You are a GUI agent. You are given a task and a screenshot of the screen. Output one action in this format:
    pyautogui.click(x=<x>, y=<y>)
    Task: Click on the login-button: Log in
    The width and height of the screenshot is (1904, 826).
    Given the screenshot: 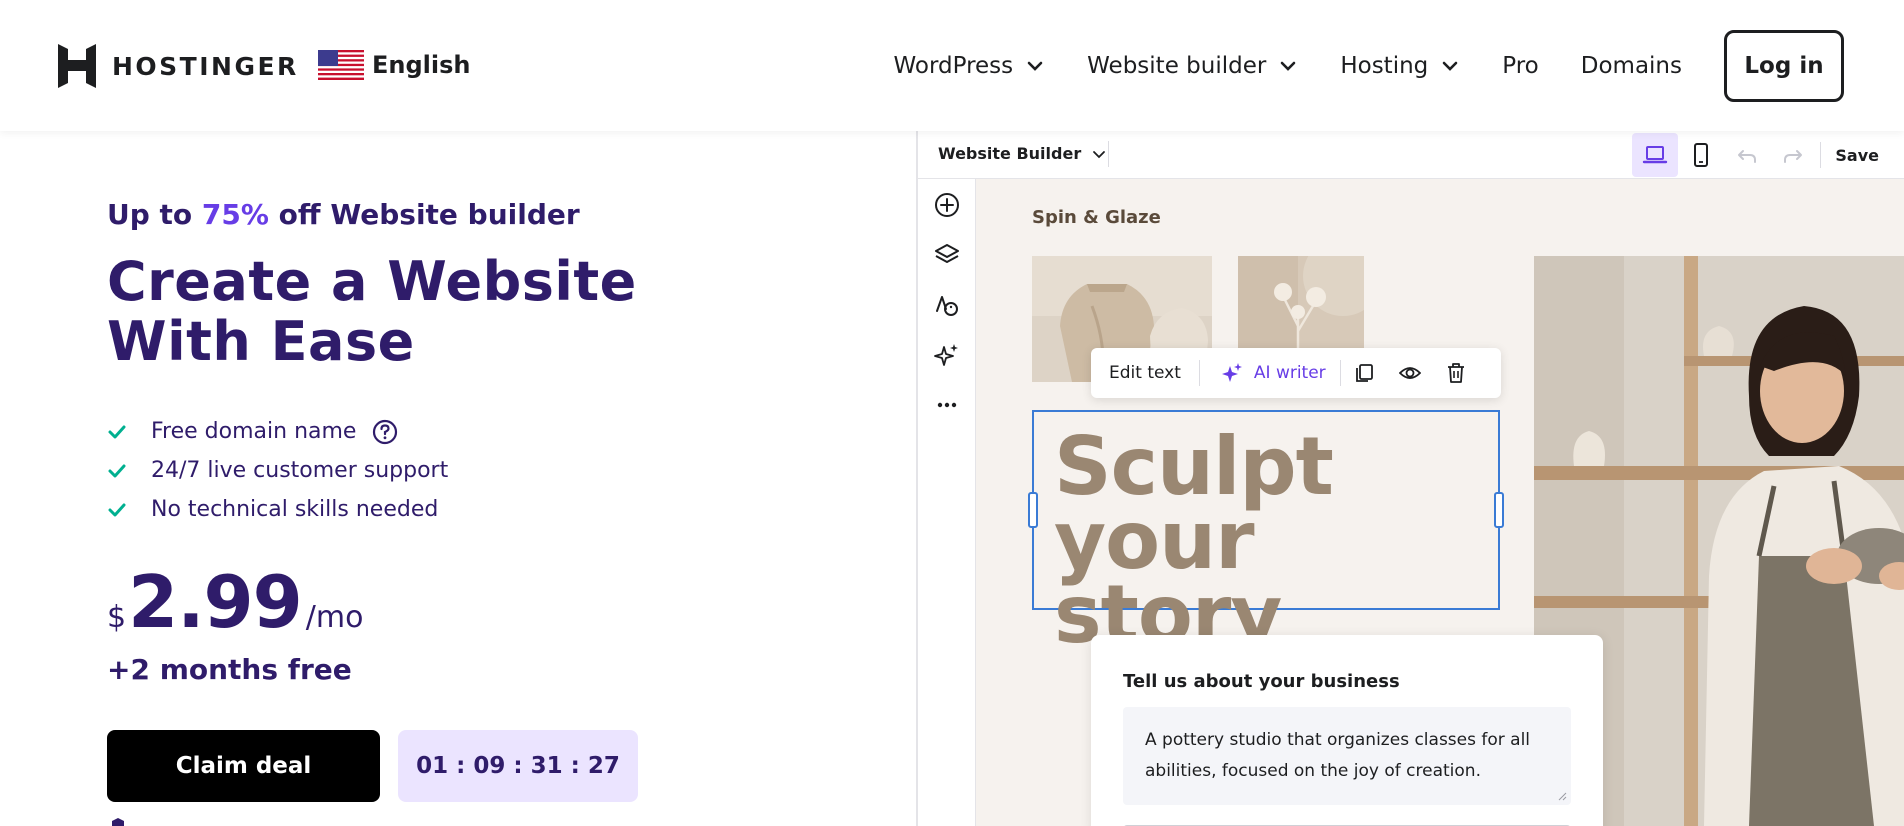 What is the action you would take?
    pyautogui.click(x=1784, y=66)
    